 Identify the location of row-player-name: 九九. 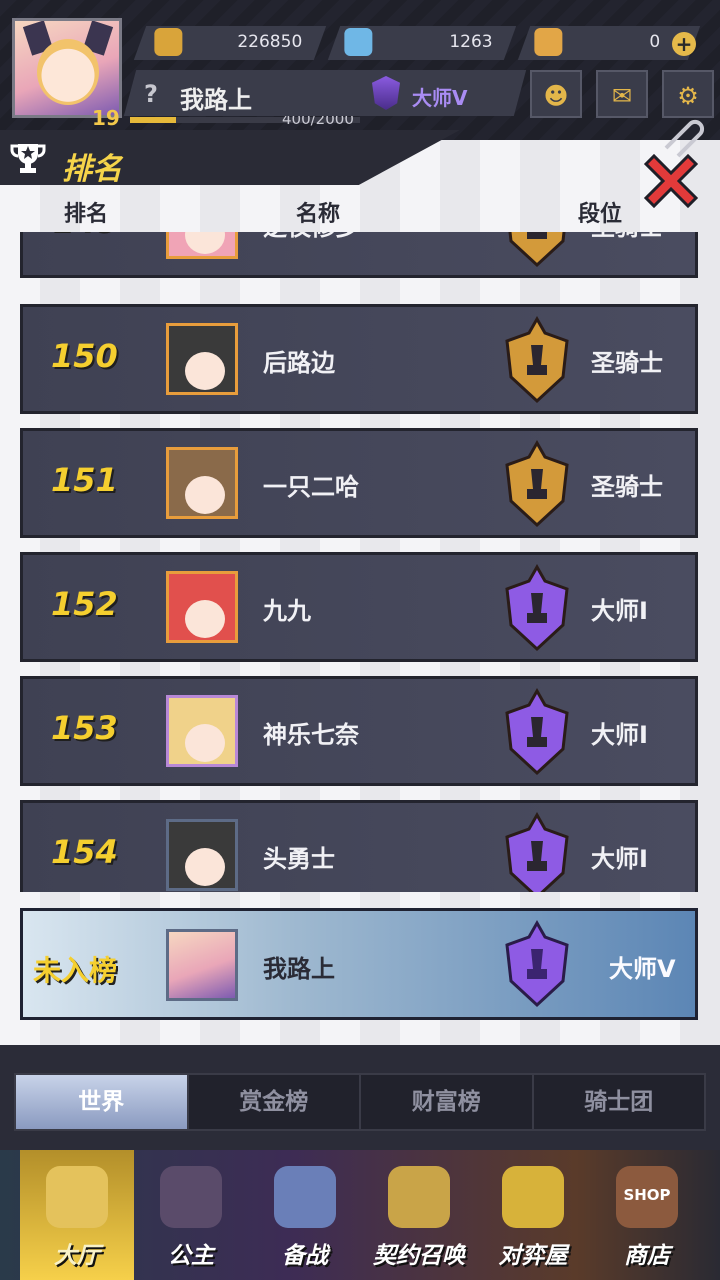
(287, 611).